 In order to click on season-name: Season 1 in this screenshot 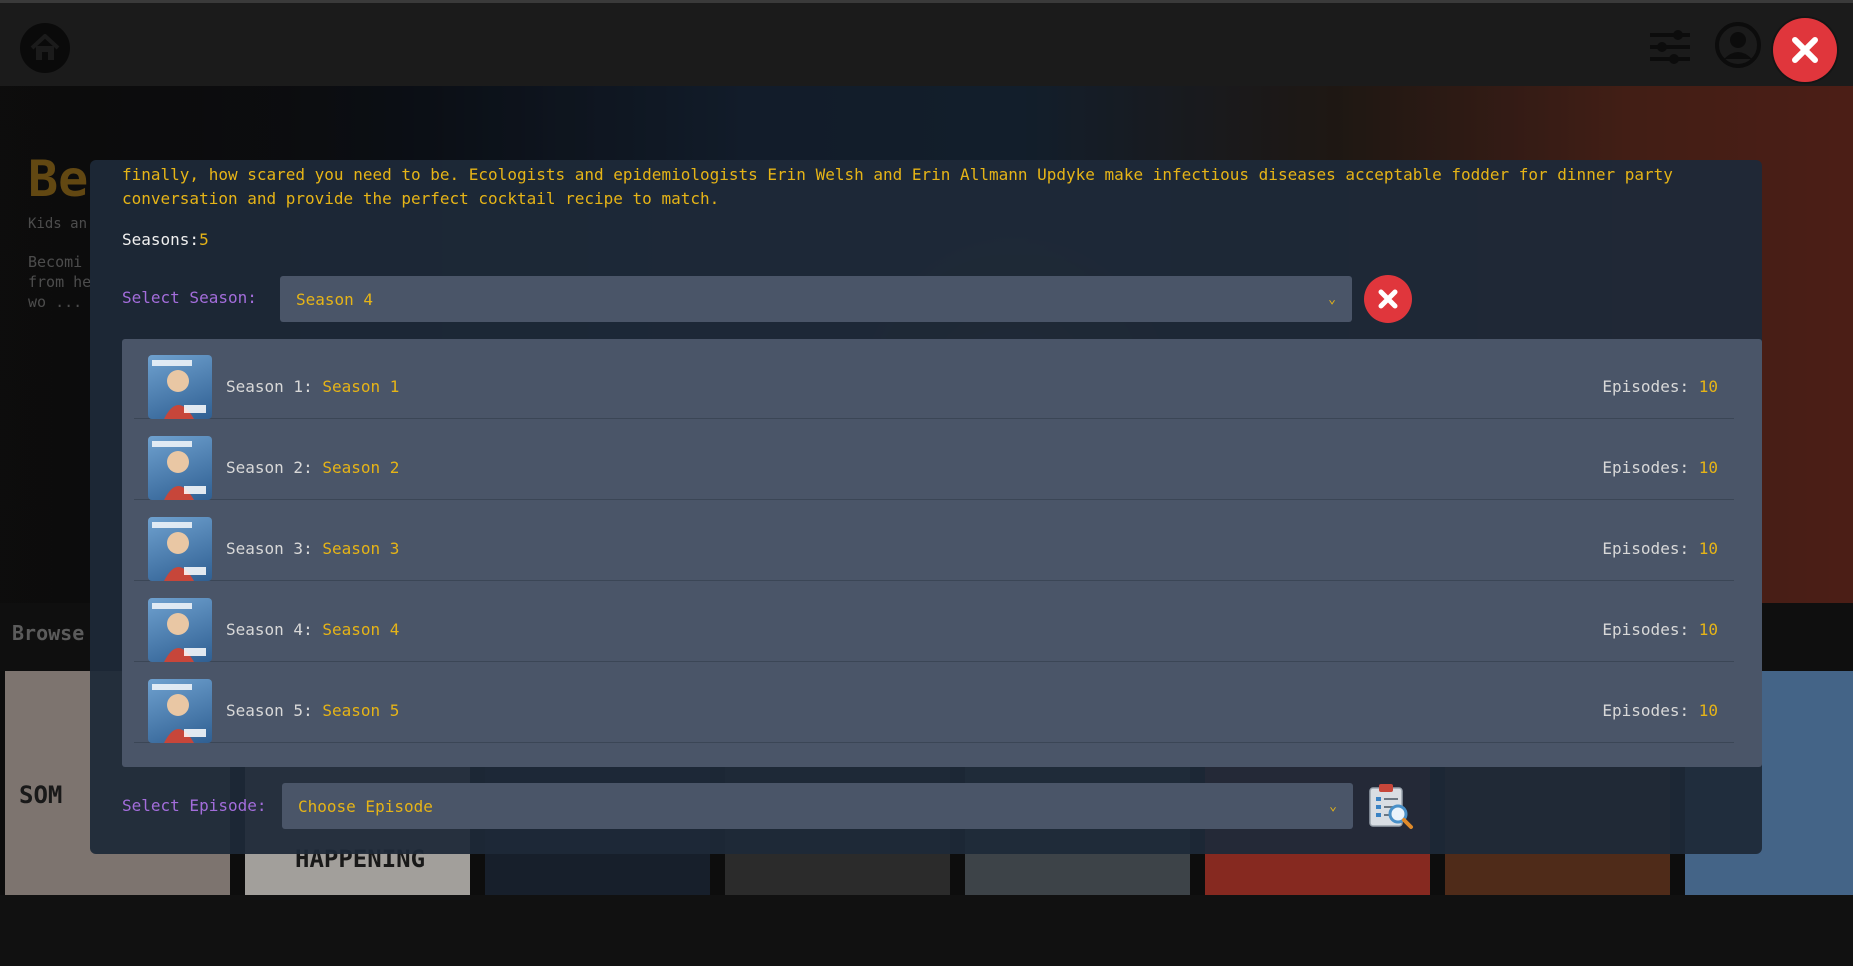, I will do `click(312, 386)`.